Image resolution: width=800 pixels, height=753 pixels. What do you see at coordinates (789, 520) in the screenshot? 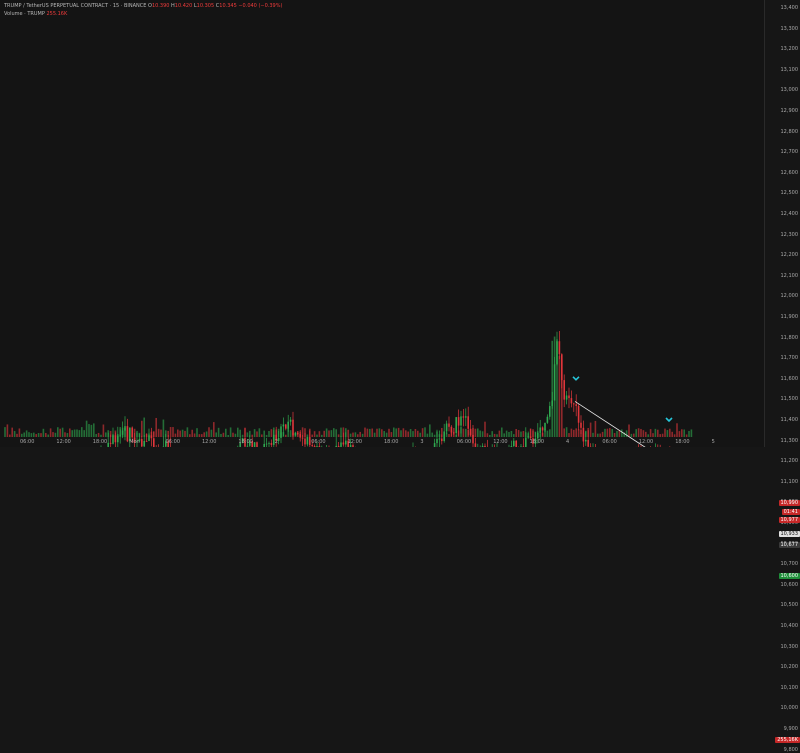
I see `price-tag: 10,977` at bounding box center [789, 520].